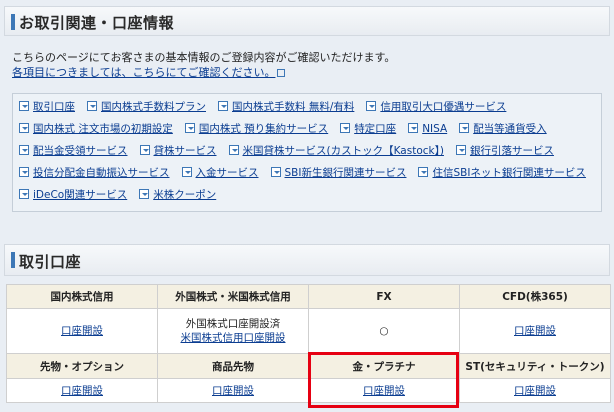 The image size is (614, 412). I want to click on links-row: 取引口座 国内株式手数料プラン 国内株式手数料 無料/有料 信用取引大口優遇サービス, so click(307, 110).